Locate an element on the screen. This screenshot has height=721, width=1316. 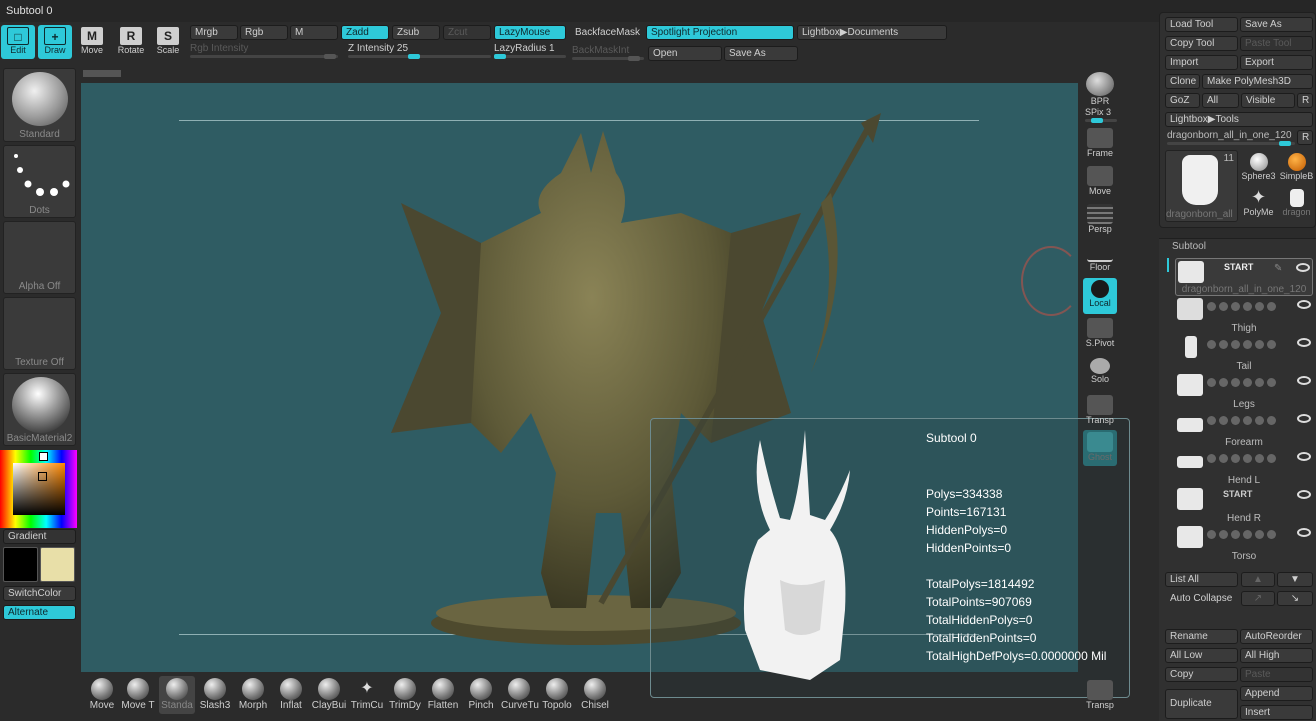
rename-button: Rename is located at coordinates (1201, 636).